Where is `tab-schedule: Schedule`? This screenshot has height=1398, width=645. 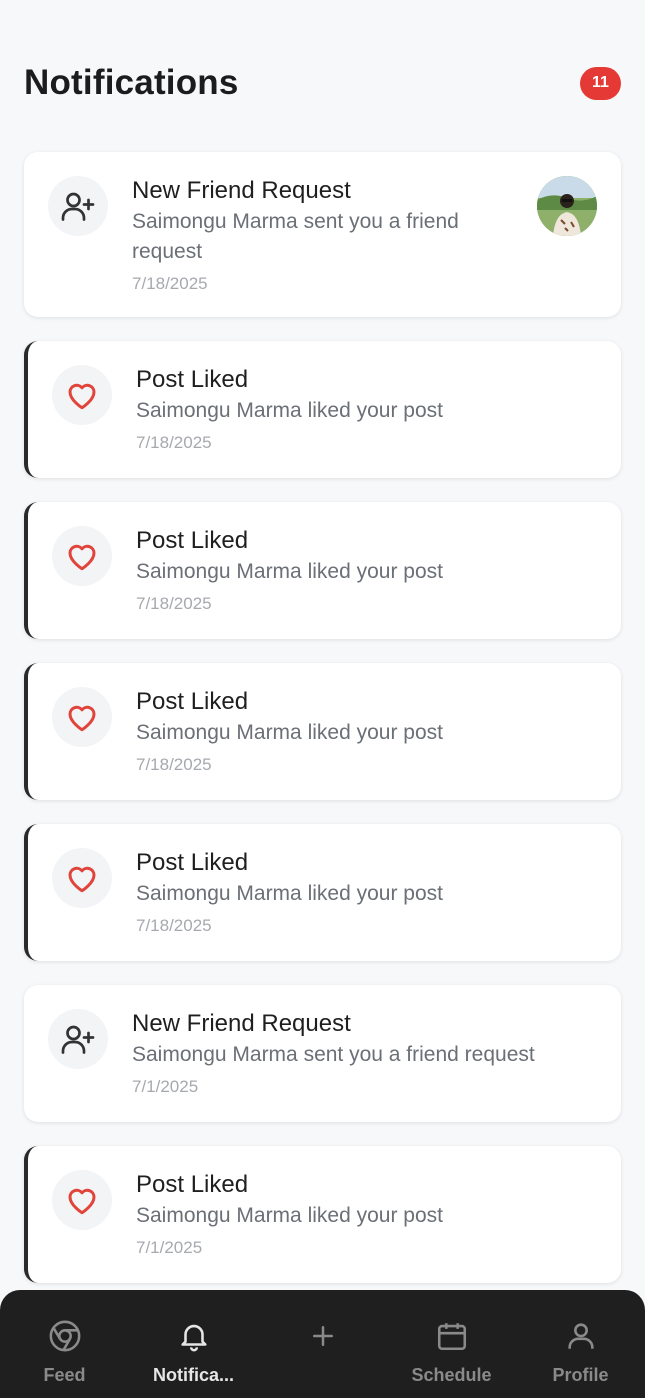
tab-schedule: Schedule is located at coordinates (452, 1352).